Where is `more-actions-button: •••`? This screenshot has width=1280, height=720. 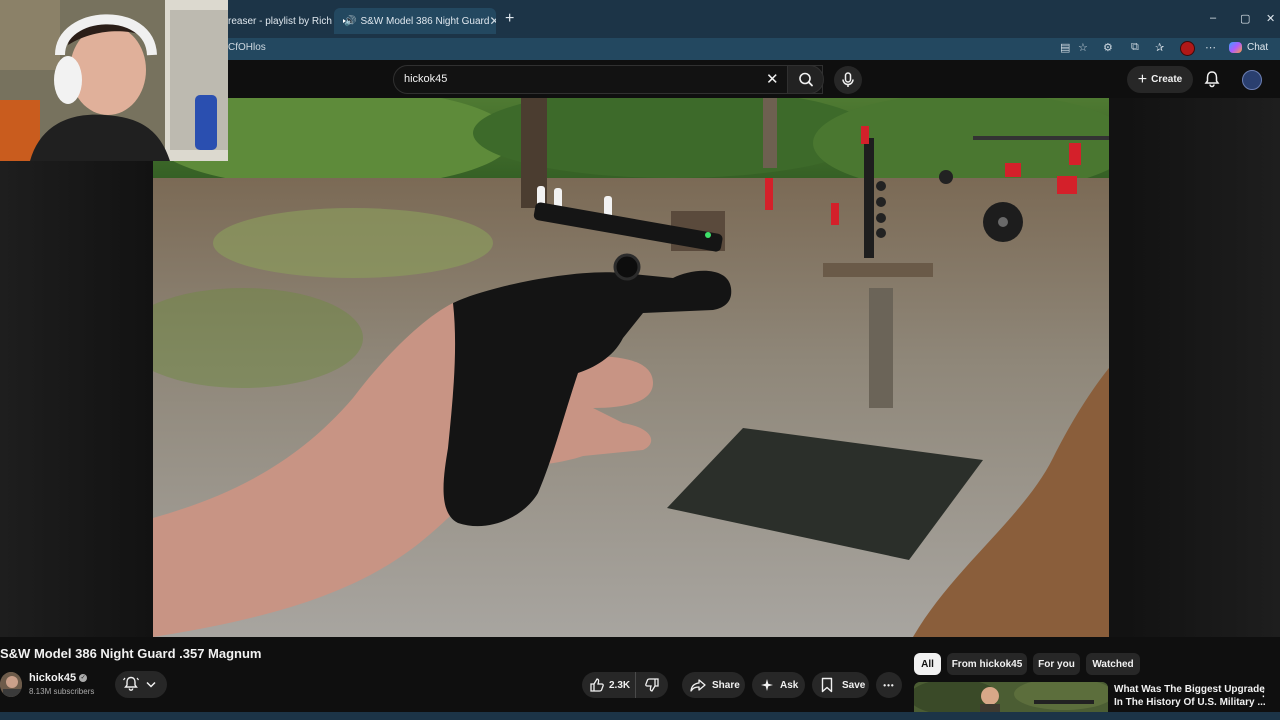 more-actions-button: ••• is located at coordinates (889, 685).